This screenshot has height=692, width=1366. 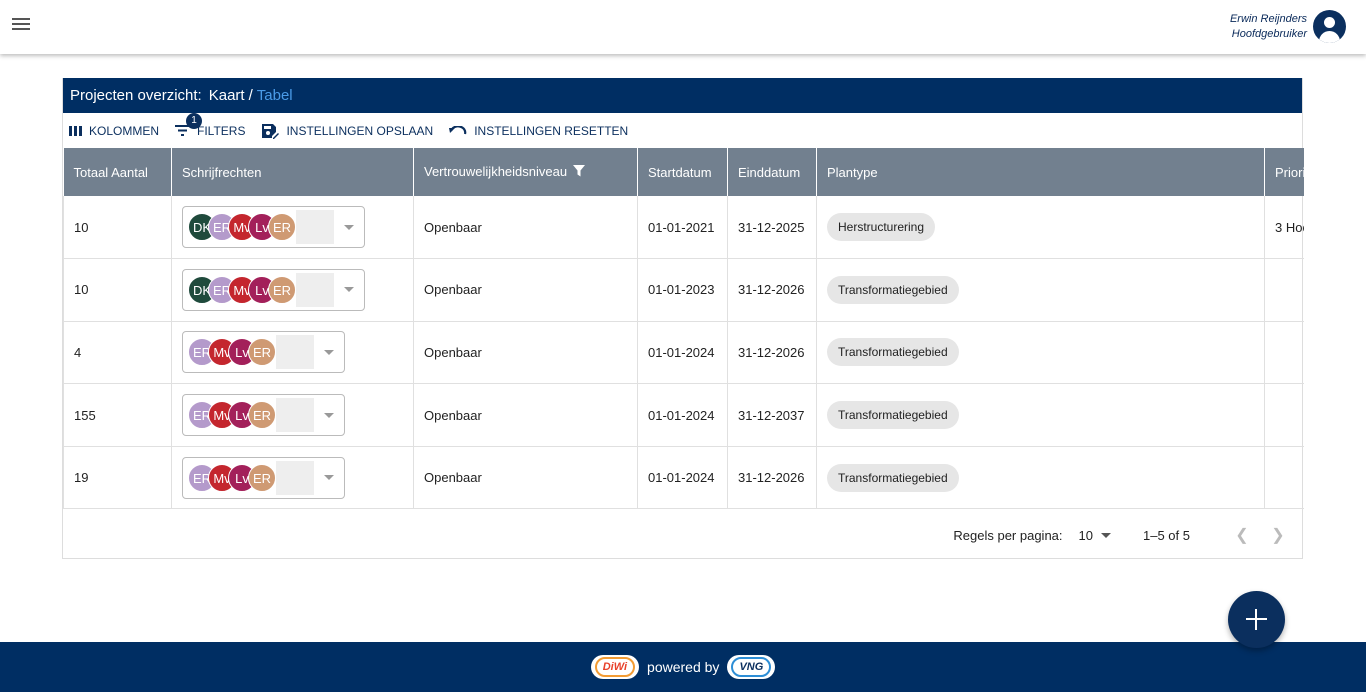 What do you see at coordinates (1242, 535) in the screenshot?
I see `previous-page-icon: ❮` at bounding box center [1242, 535].